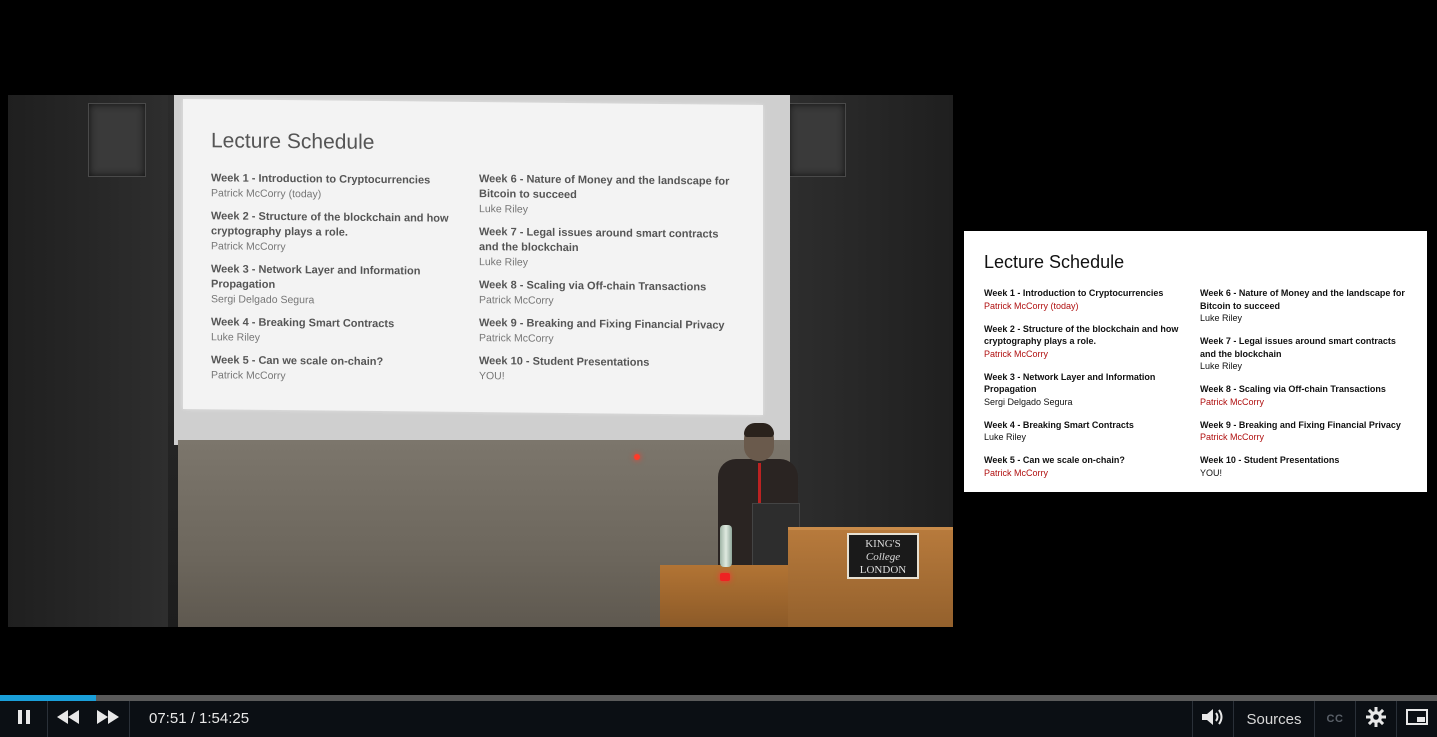 The height and width of the screenshot is (737, 1437). What do you see at coordinates (1028, 401) in the screenshot?
I see `presenter-name: Sergi Delgado Segura` at bounding box center [1028, 401].